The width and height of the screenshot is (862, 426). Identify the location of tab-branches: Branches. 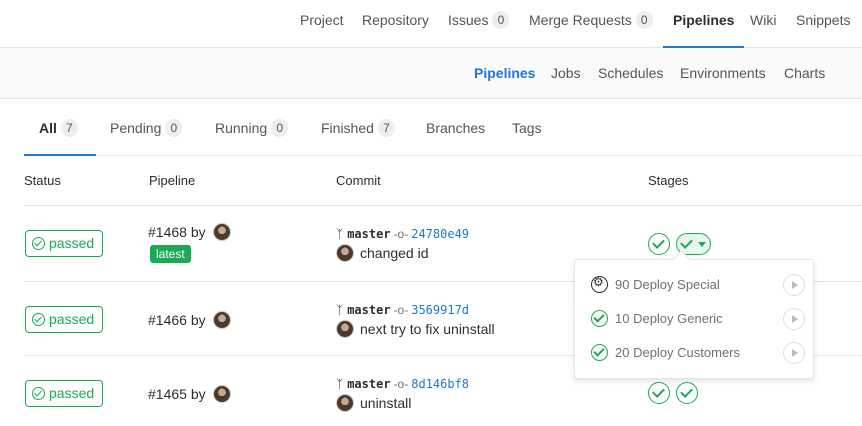
(455, 127).